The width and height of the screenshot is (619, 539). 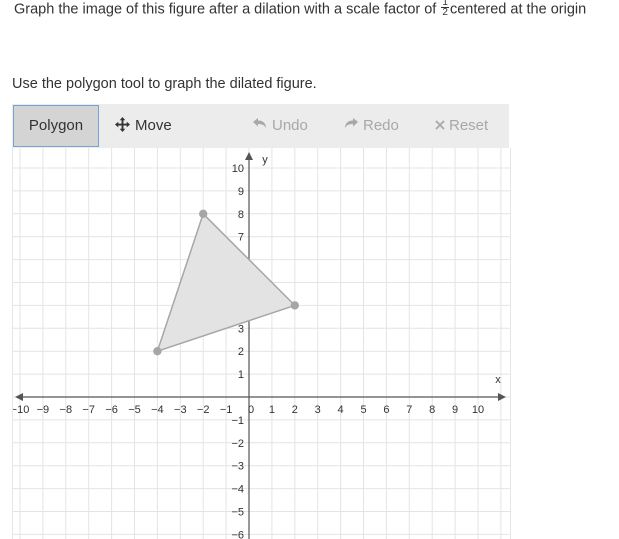 I want to click on x-tick-label: 8, so click(x=432, y=410).